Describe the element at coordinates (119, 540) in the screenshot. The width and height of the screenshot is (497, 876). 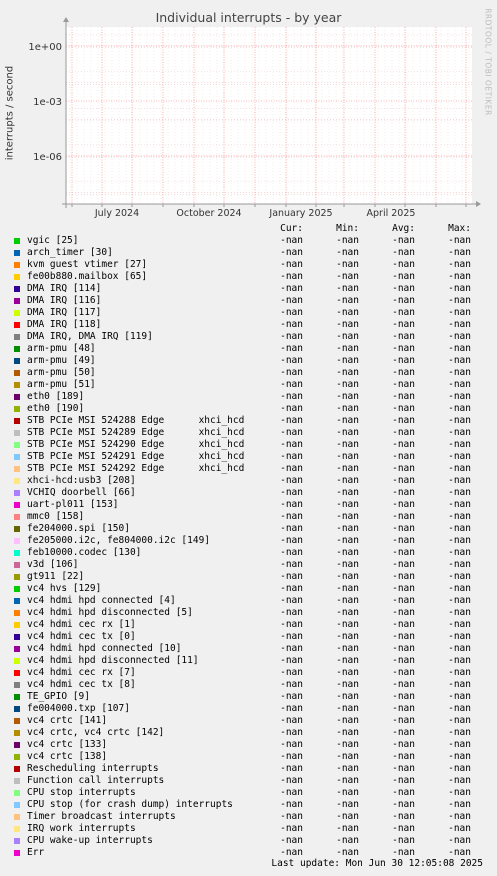
I see `legend-series-name: fe205000.i2c, fe804000.i2c [149]` at that location.